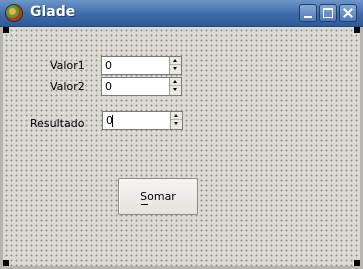 Image resolution: width=363 pixels, height=269 pixels. I want to click on resultado-label: Resultado, so click(57, 123).